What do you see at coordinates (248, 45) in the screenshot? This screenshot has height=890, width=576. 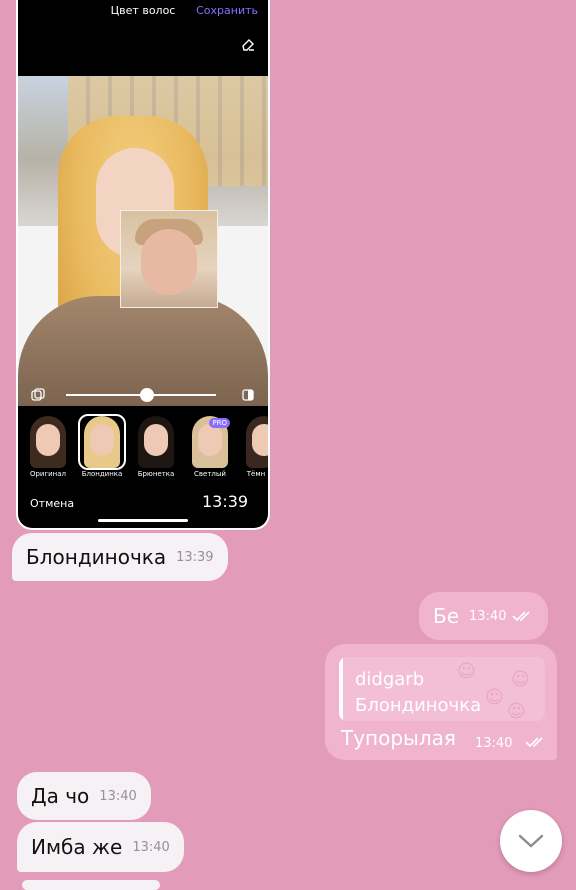 I see `eraser-icon` at bounding box center [248, 45].